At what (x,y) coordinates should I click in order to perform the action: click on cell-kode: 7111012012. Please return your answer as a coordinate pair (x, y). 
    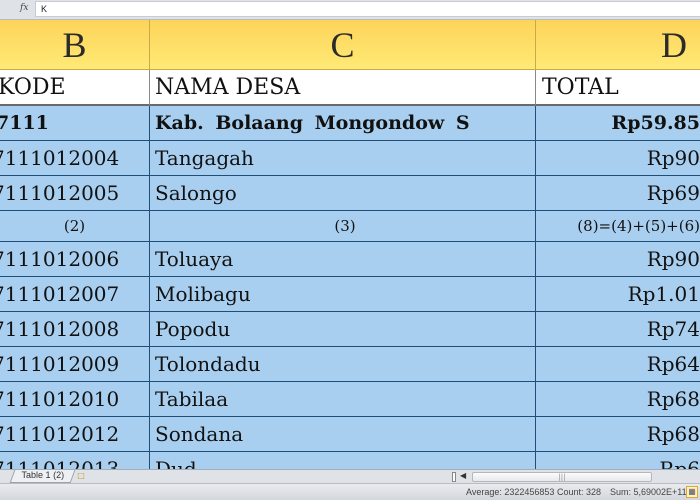
    Looking at the image, I should click on (75, 434).